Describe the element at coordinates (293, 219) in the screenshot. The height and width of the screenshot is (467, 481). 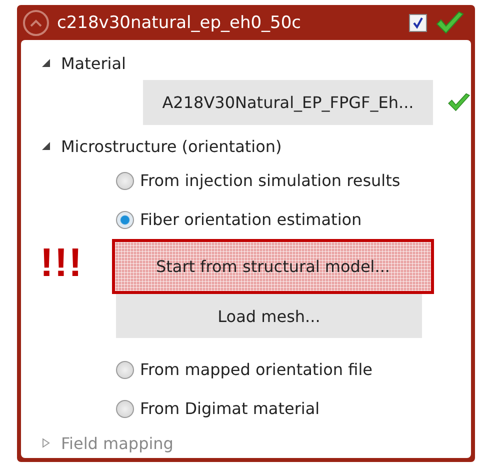
I see `radio-option: Fiber orientation estimation` at that location.